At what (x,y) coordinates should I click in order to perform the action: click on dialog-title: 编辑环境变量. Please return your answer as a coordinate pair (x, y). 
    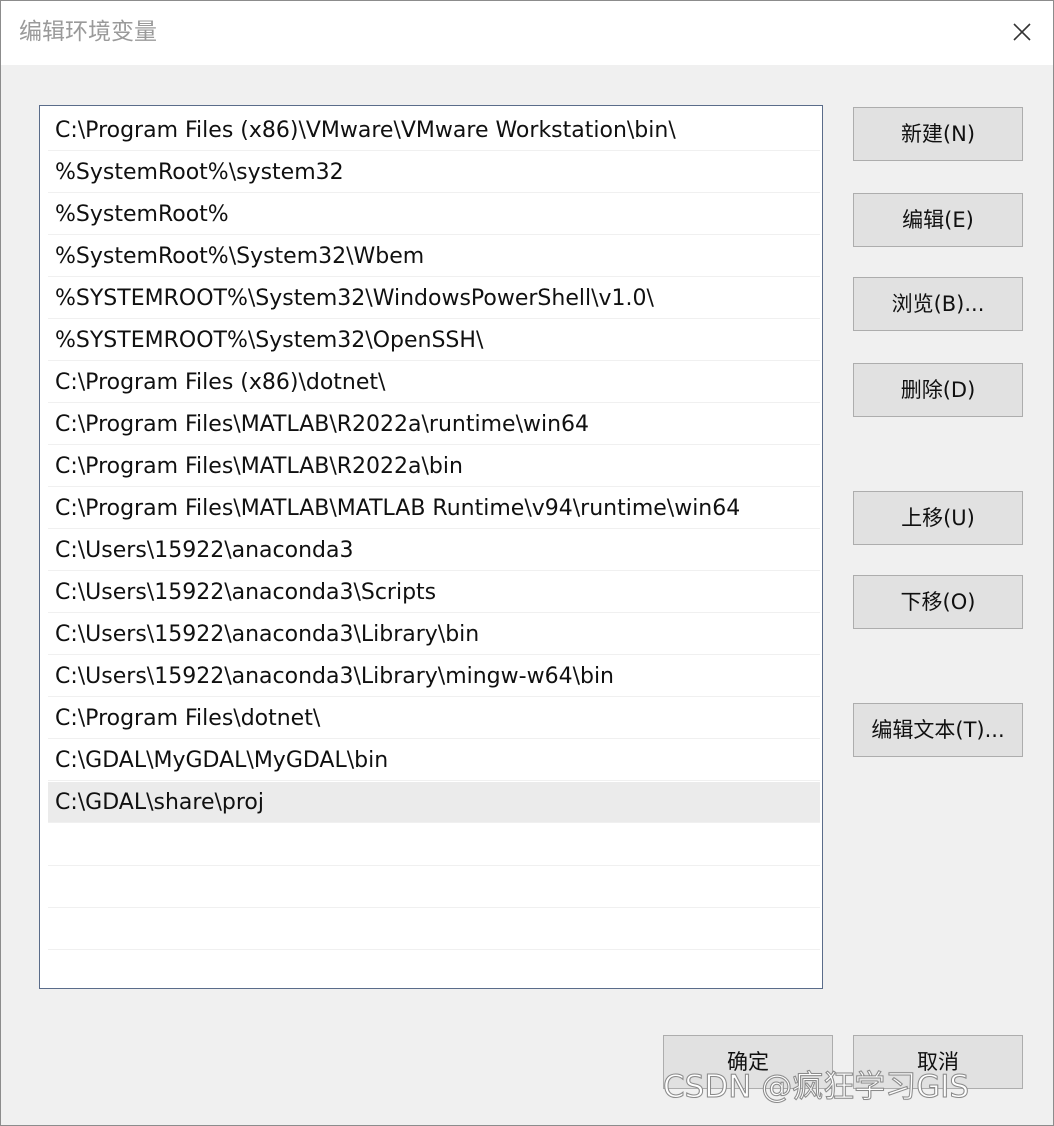
    Looking at the image, I should click on (88, 32).